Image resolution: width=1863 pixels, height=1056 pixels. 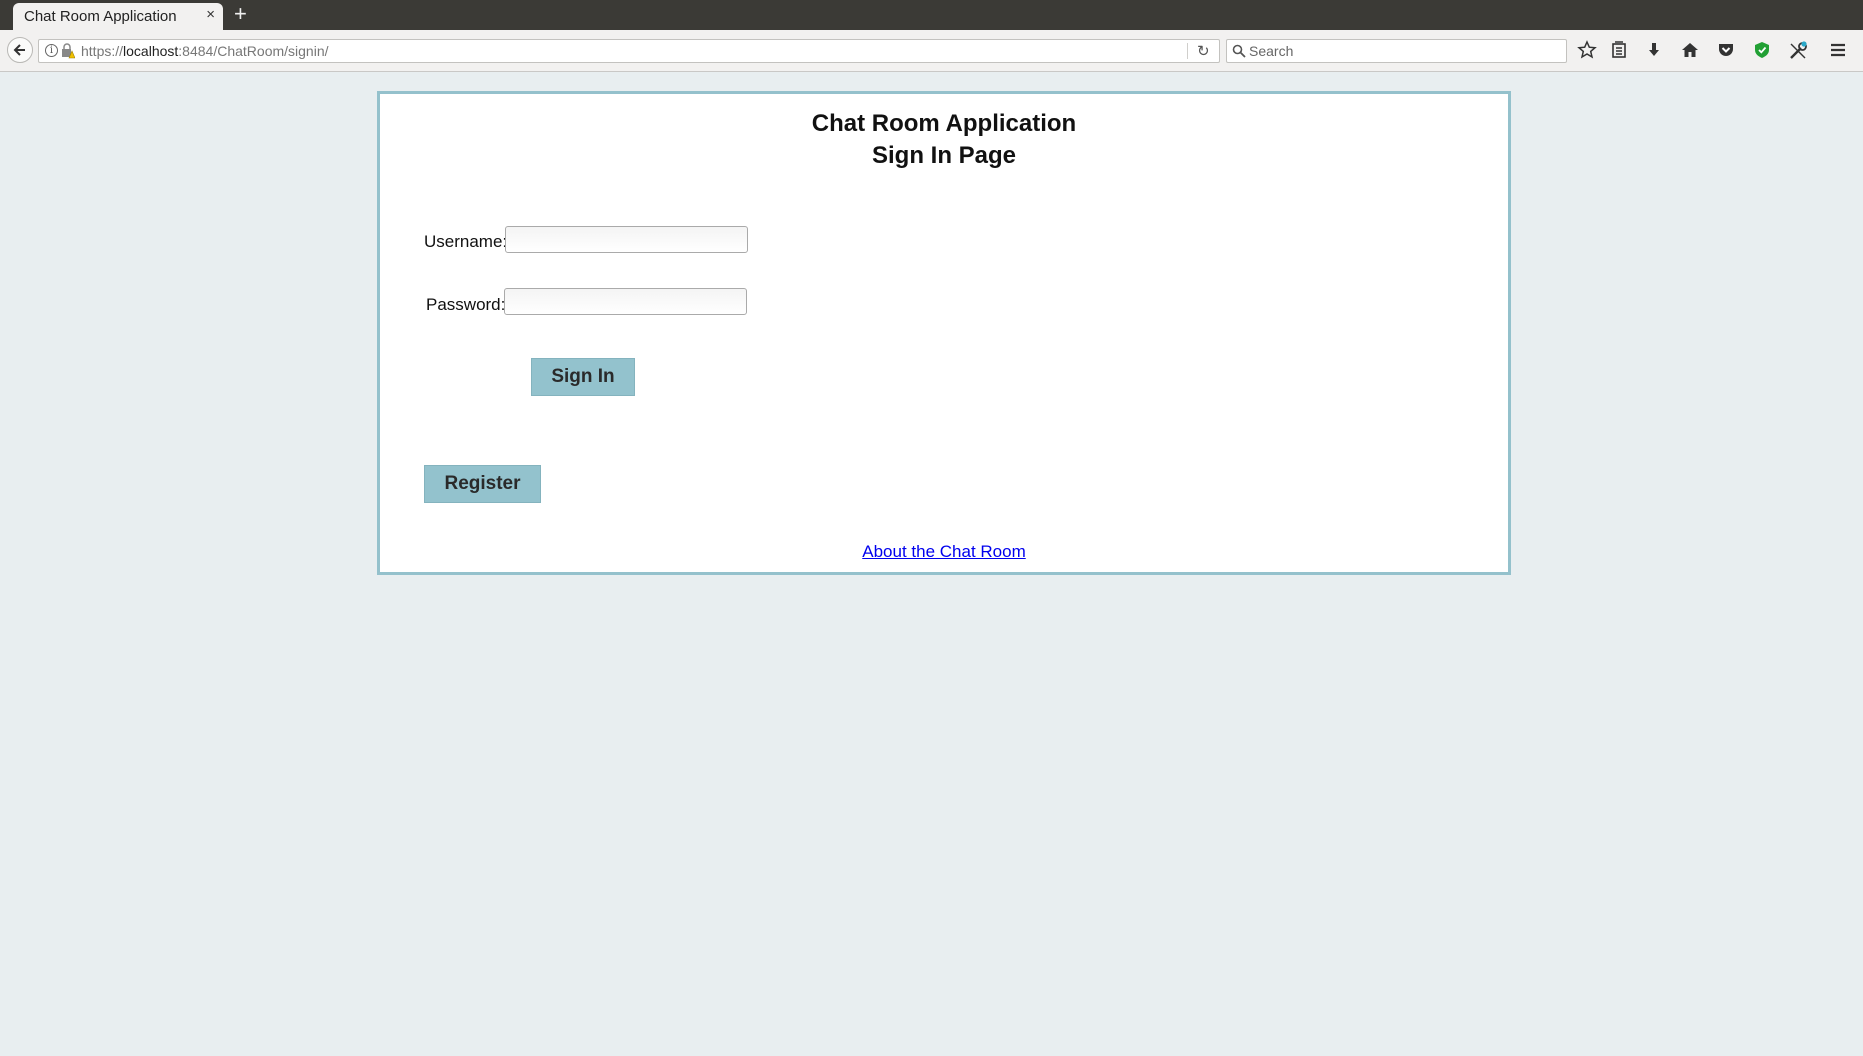 What do you see at coordinates (466, 241) in the screenshot?
I see `username-label: Username:` at bounding box center [466, 241].